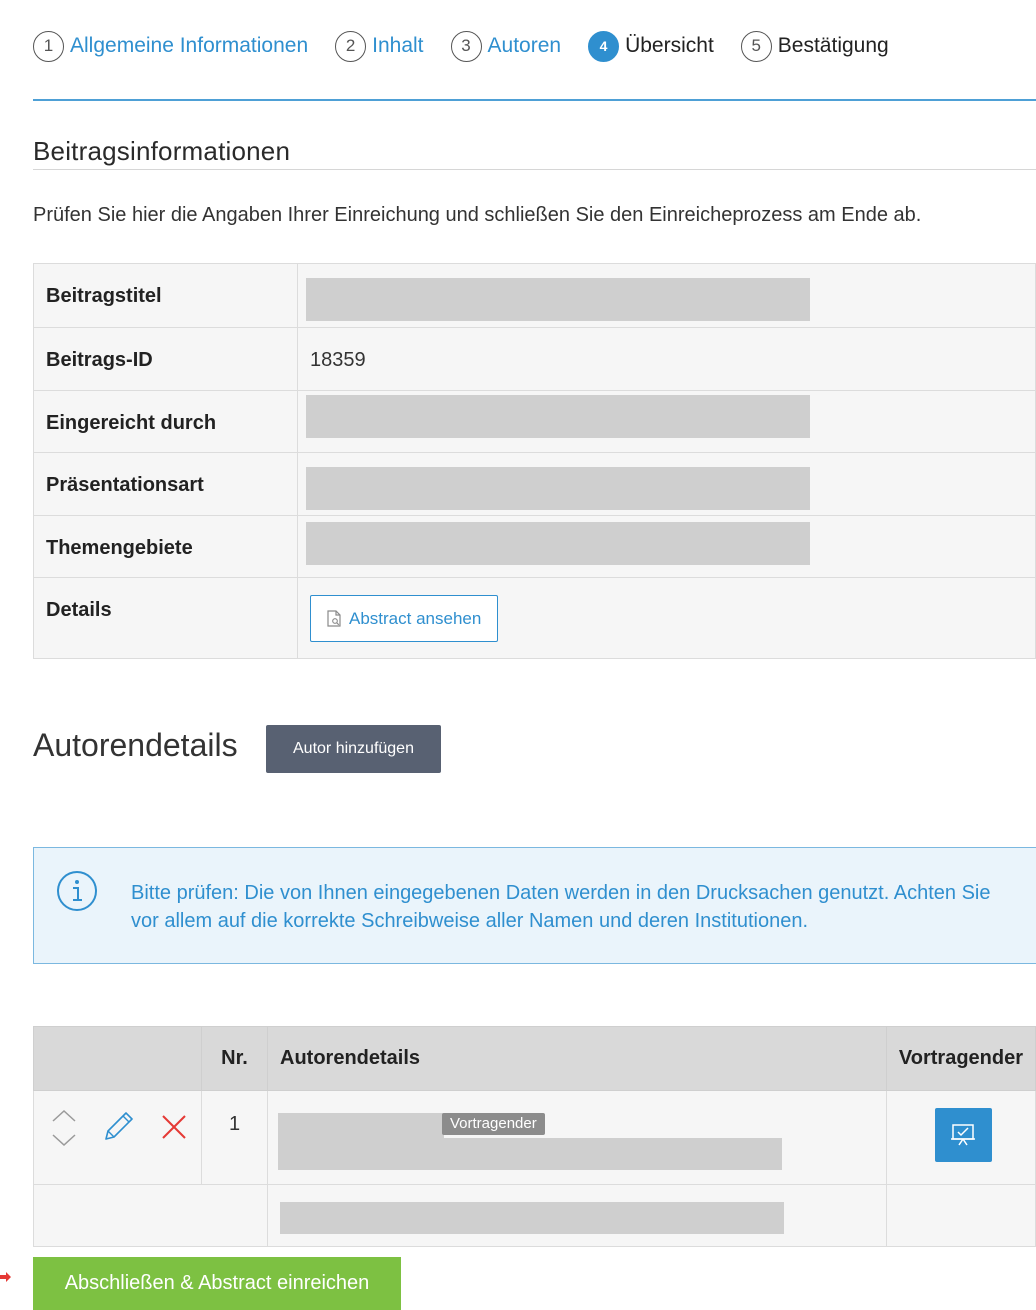 Image resolution: width=1036 pixels, height=1310 pixels. What do you see at coordinates (756, 46) in the screenshot?
I see `step-number: 5` at bounding box center [756, 46].